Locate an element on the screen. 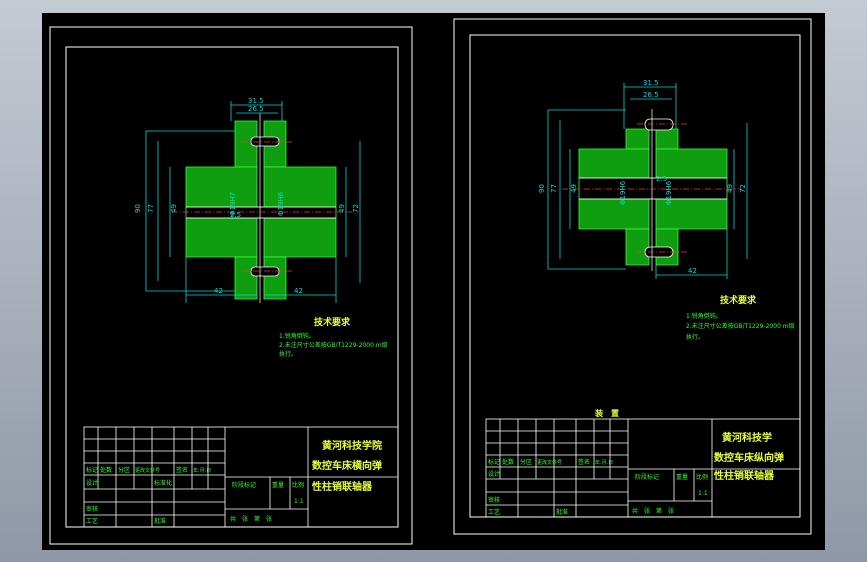  r-dim-d2: 77 is located at coordinates (554, 188).